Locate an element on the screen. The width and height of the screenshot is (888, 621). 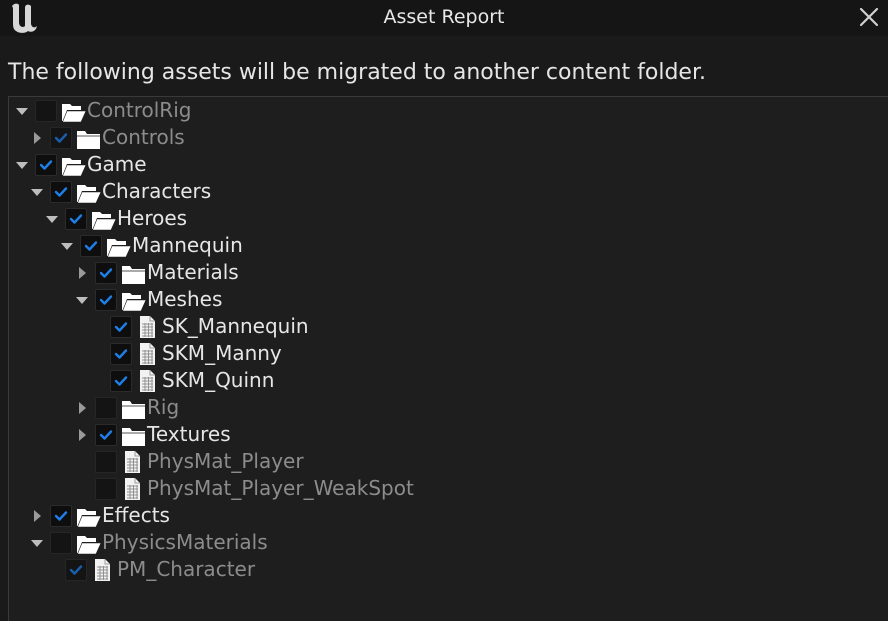
tree-row: PhysMat_Player_WeakSpot is located at coordinates (244, 488).